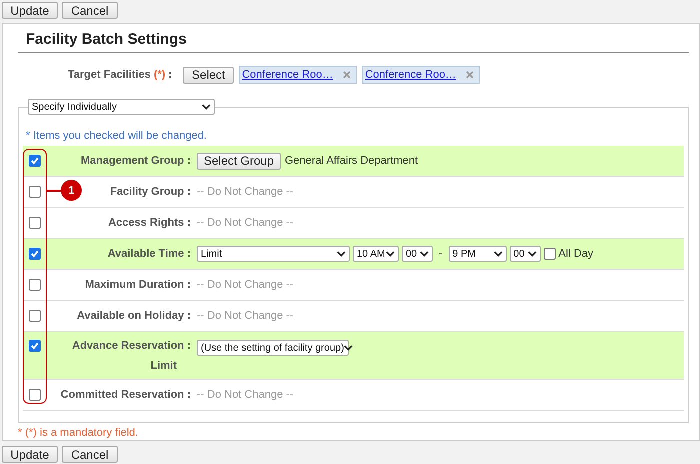 The image size is (700, 464). I want to click on select-group-button: Select Group, so click(239, 161).